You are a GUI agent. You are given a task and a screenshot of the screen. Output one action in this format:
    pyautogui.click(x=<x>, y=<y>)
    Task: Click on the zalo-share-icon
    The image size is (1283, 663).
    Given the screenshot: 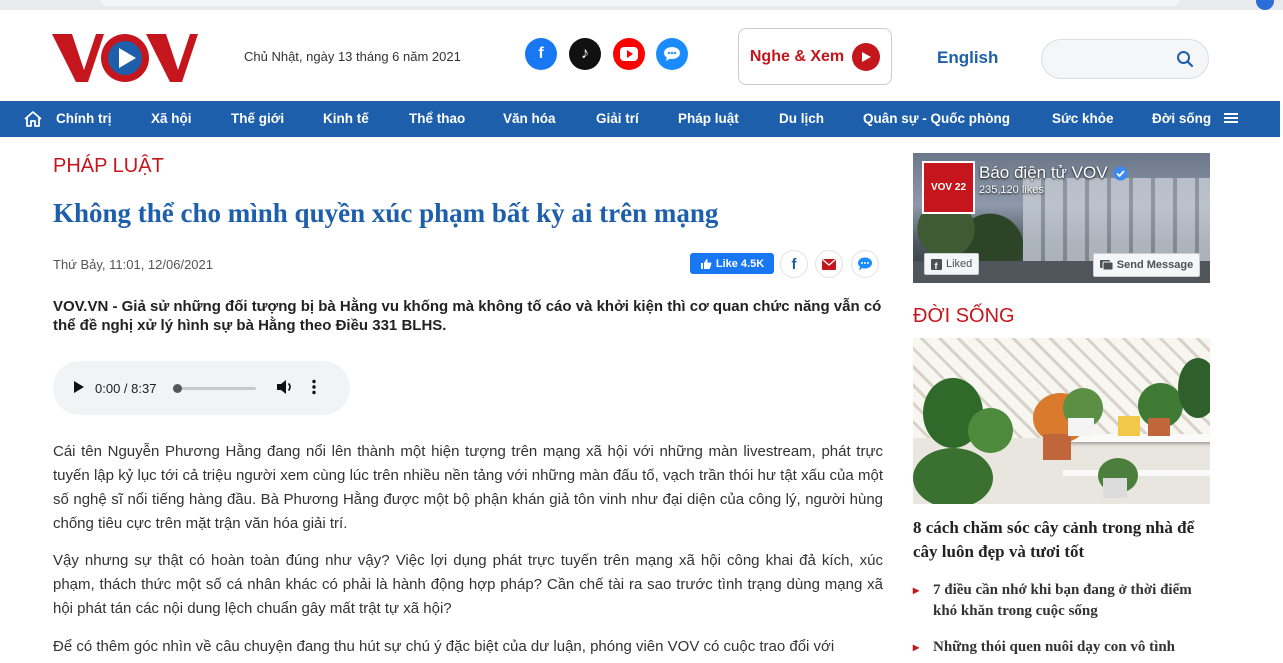 What is the action you would take?
    pyautogui.click(x=865, y=264)
    